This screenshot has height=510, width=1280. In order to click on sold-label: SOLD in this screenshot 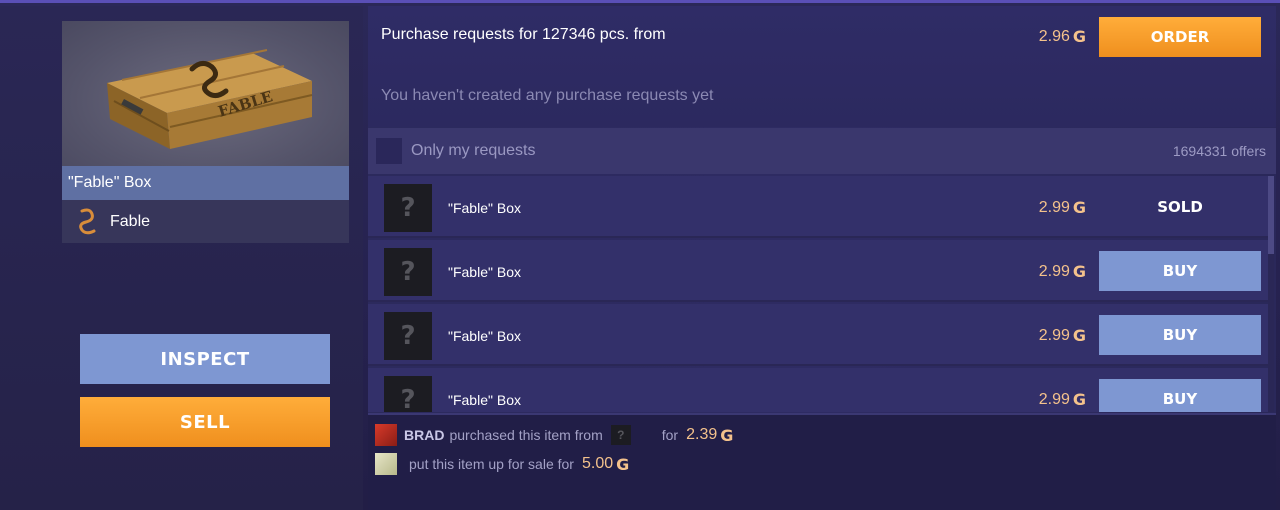, I will do `click(1180, 207)`.